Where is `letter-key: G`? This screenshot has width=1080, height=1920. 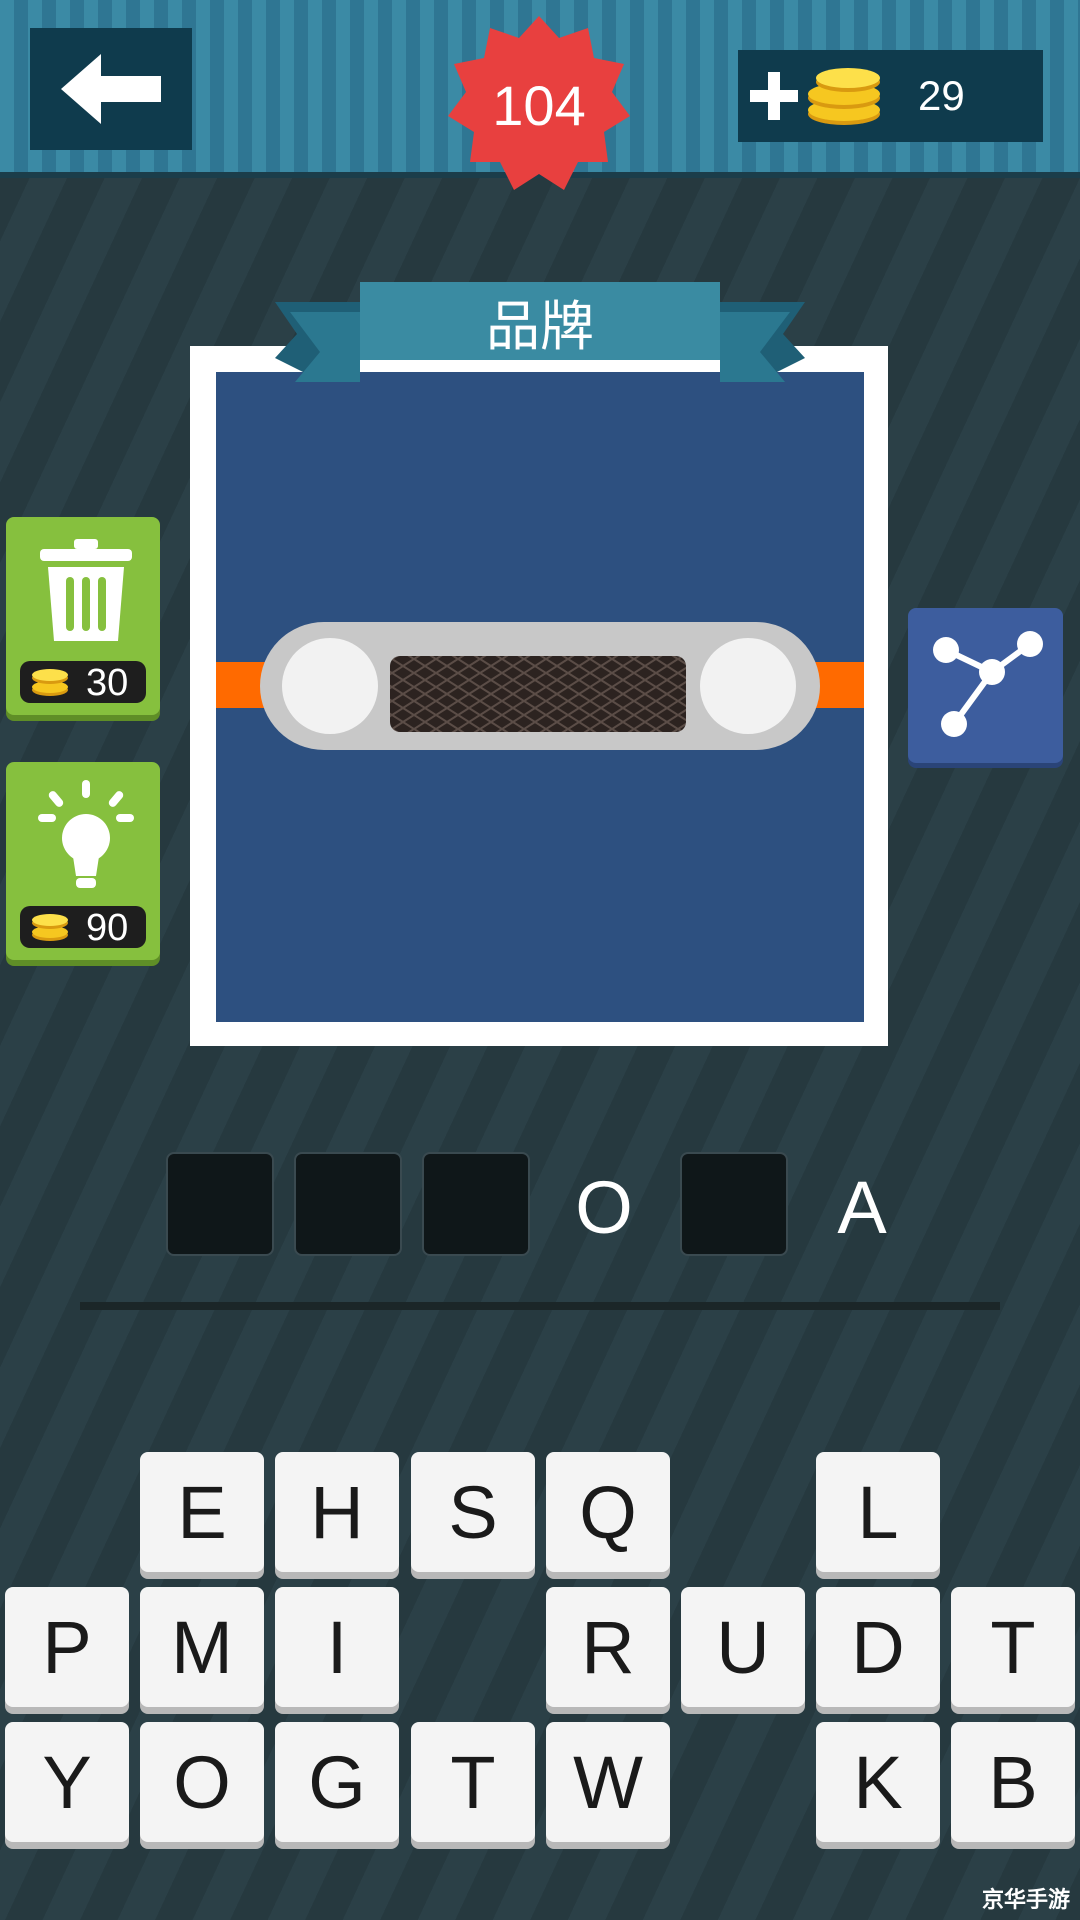
letter-key: G is located at coordinates (337, 1782).